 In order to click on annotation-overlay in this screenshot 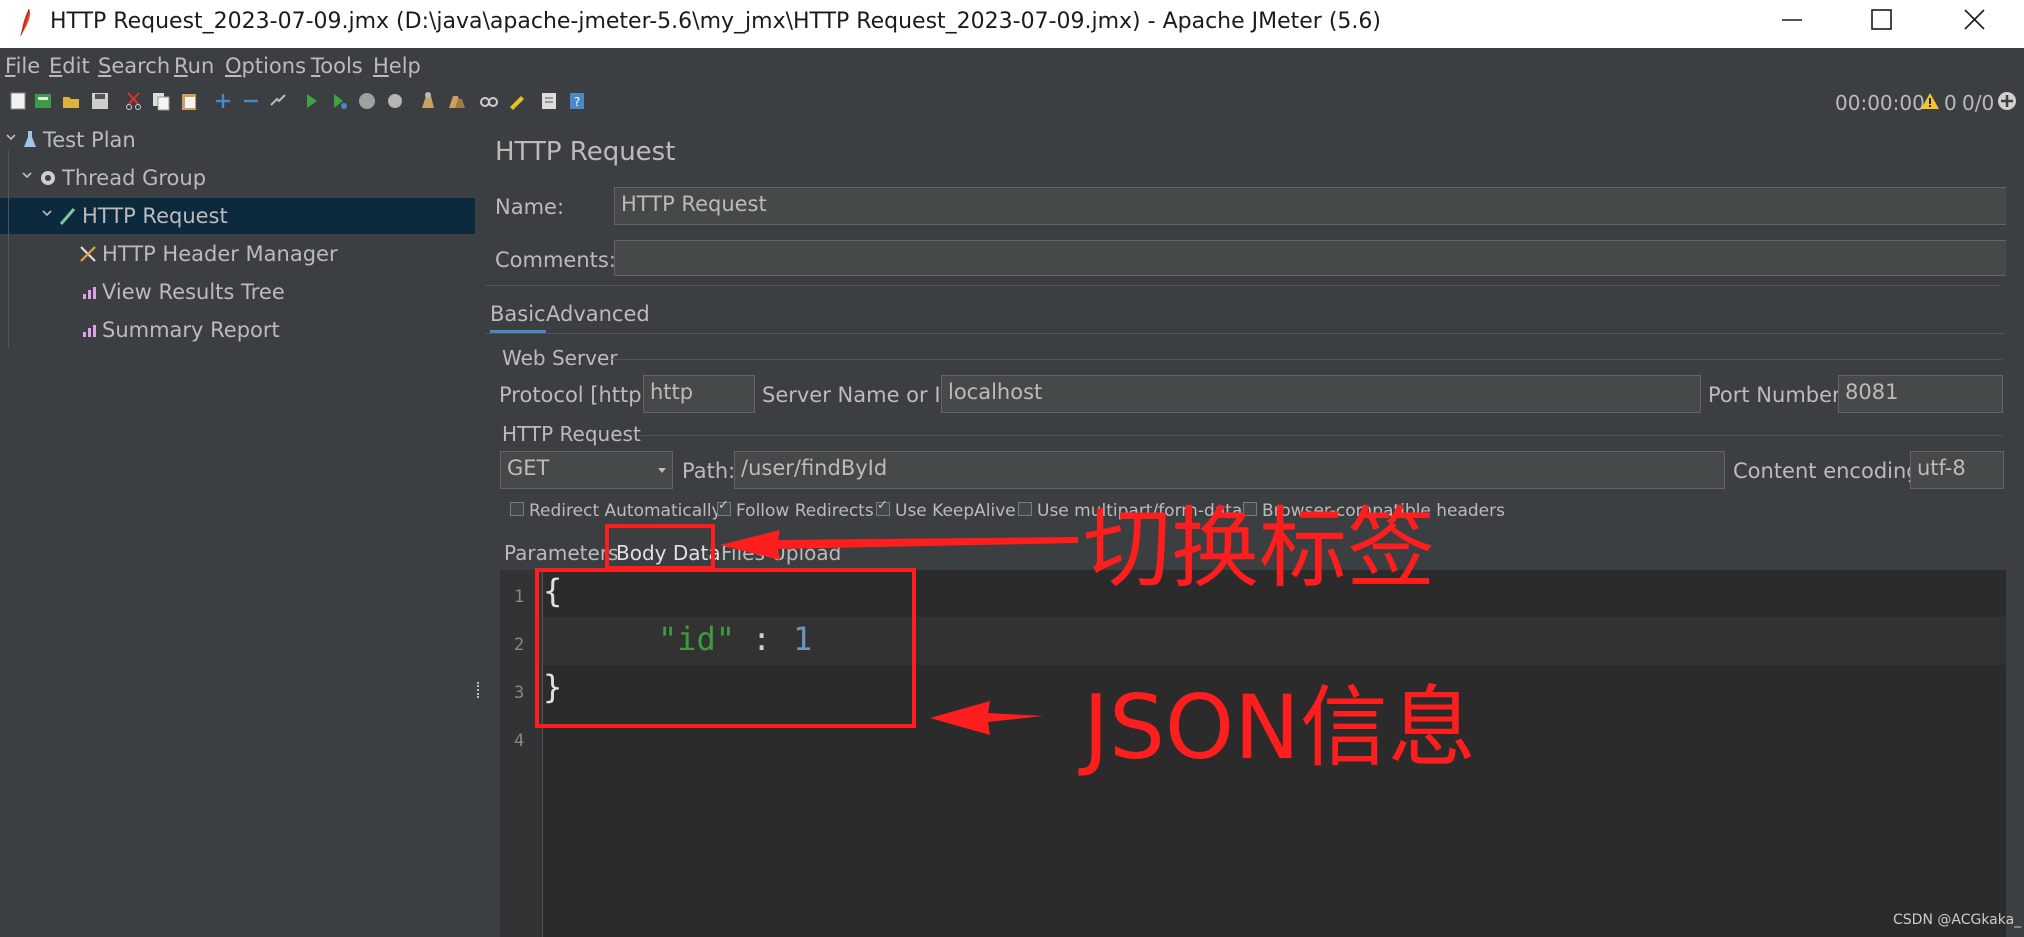, I will do `click(806, 629)`.